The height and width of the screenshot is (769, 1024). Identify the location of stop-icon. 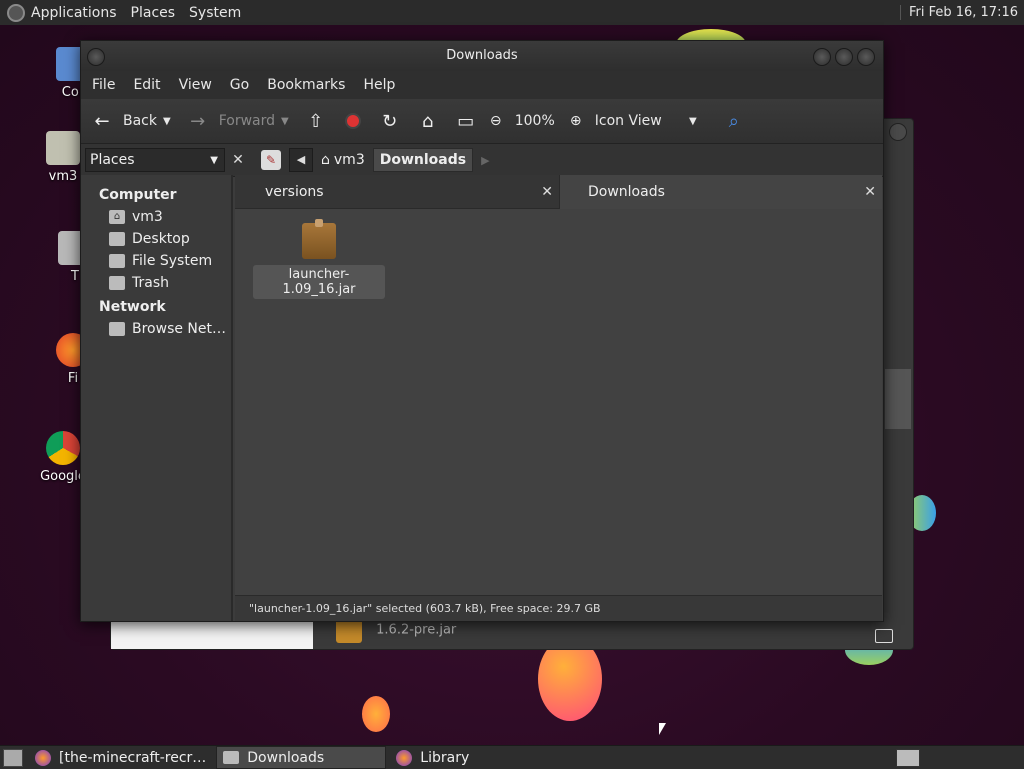
(352, 121).